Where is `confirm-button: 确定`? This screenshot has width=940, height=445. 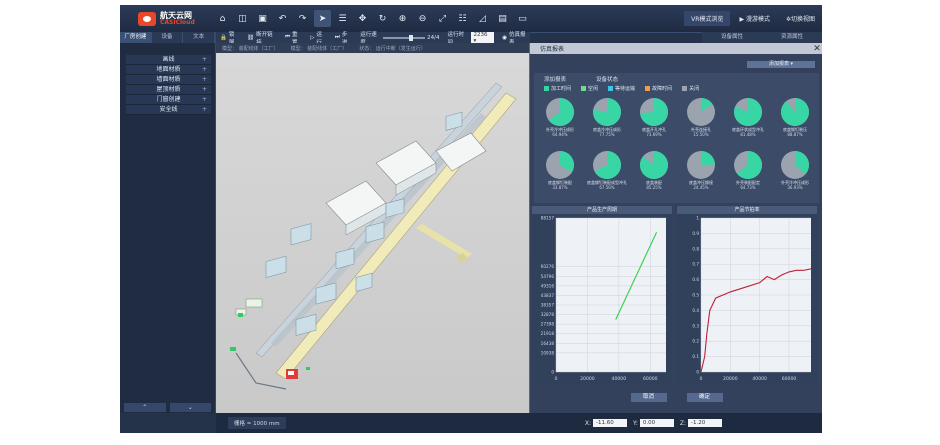 confirm-button: 确定 is located at coordinates (704, 397).